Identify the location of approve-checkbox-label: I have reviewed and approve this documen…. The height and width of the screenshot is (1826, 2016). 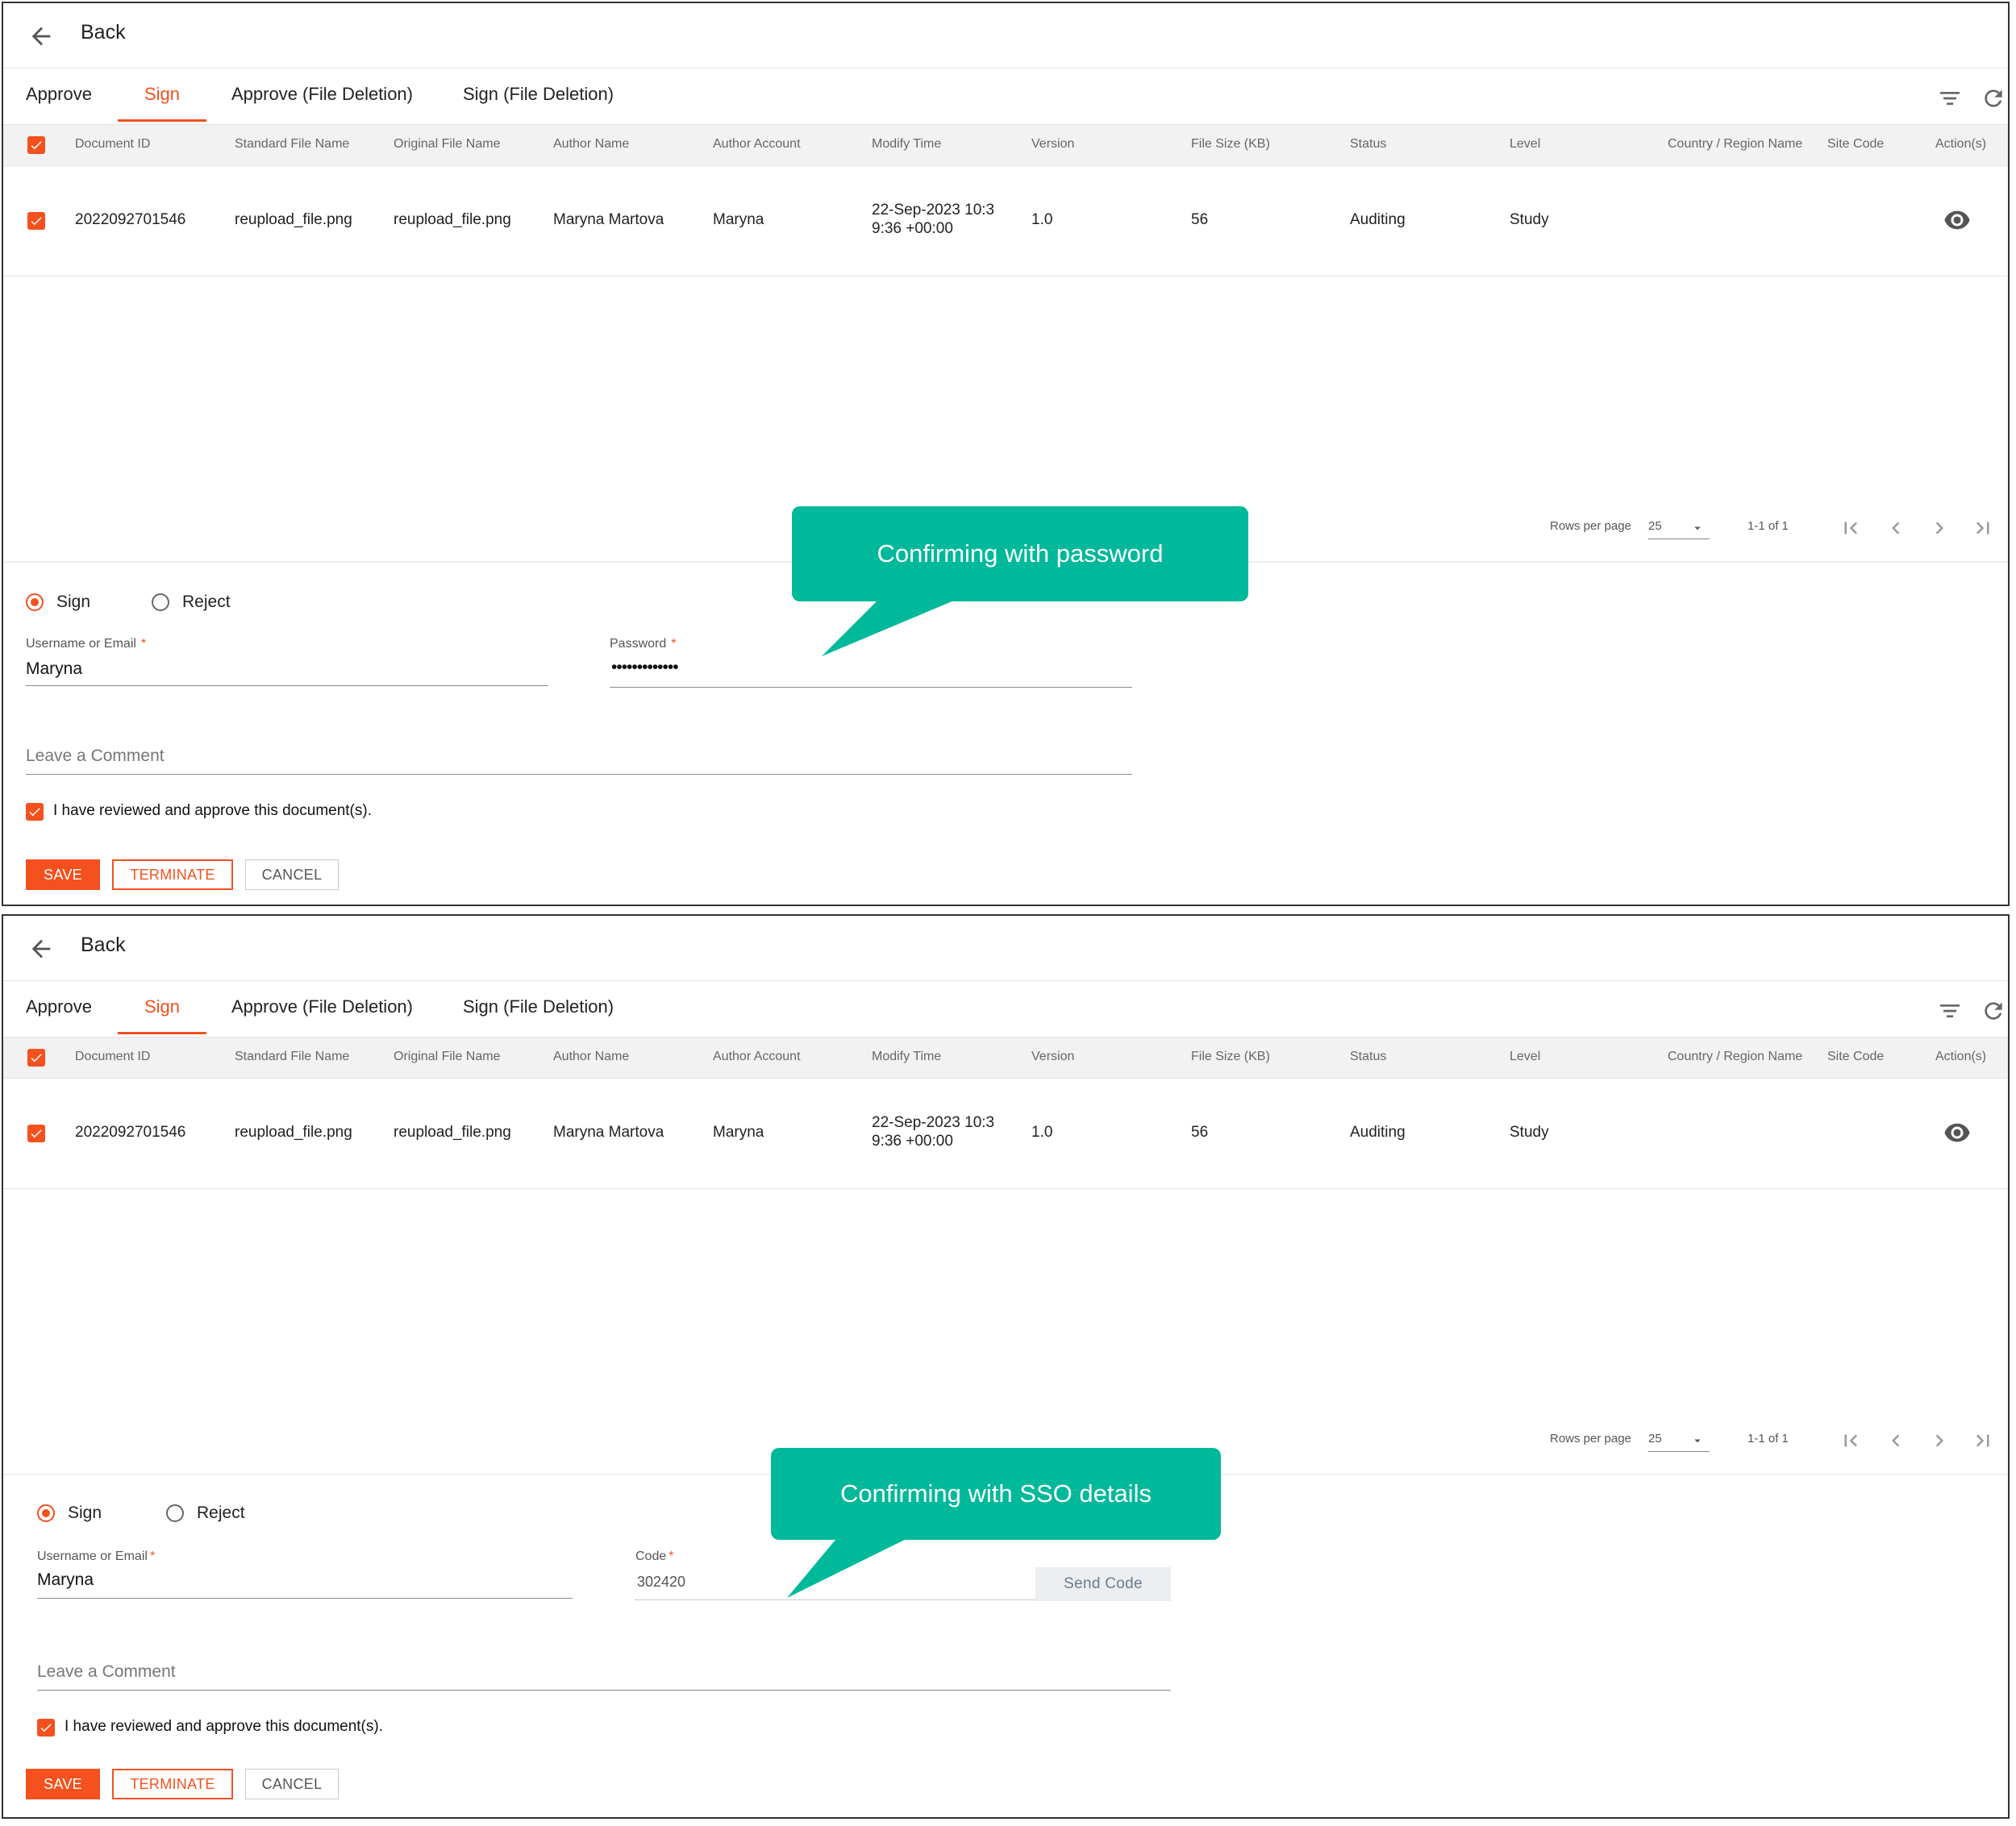
(212, 810).